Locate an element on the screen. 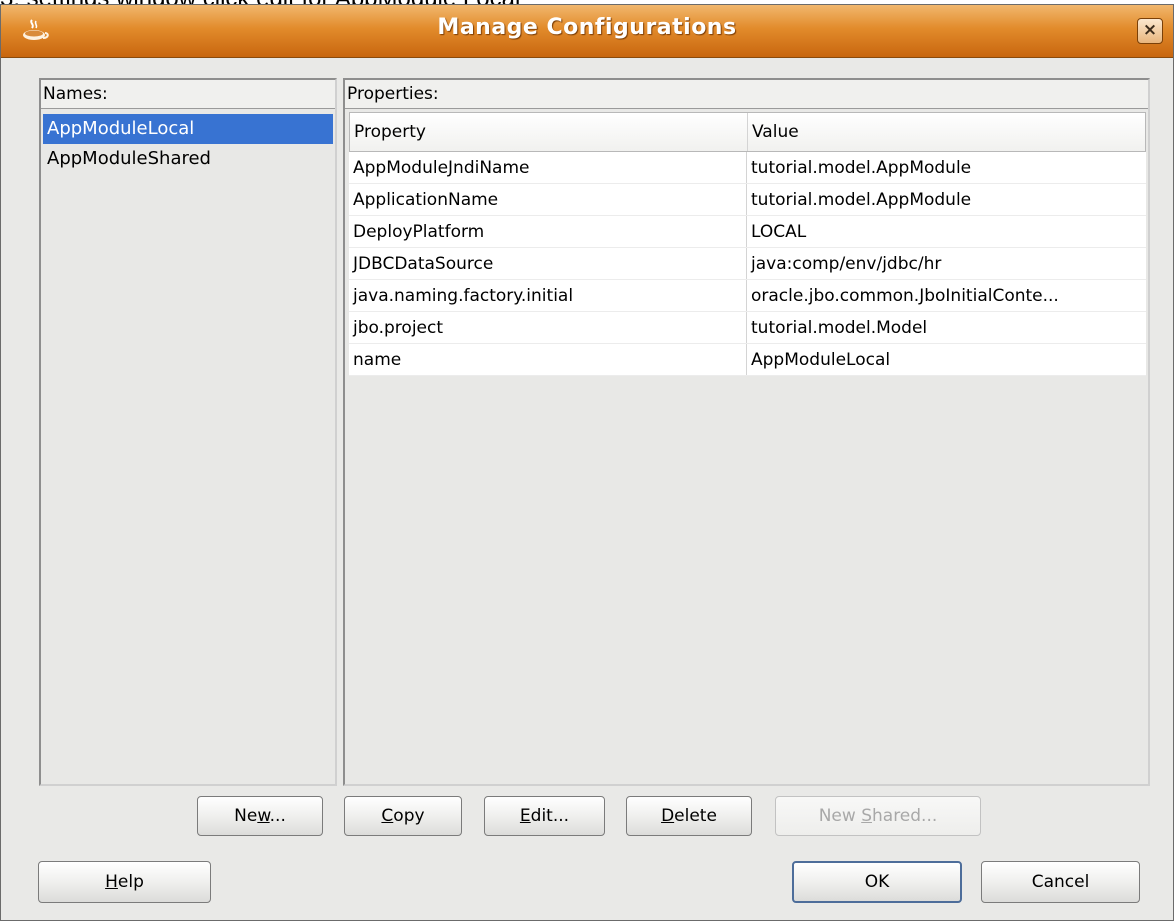 Image resolution: width=1174 pixels, height=921 pixels. cancel-button-label: Cancel is located at coordinates (1060, 882).